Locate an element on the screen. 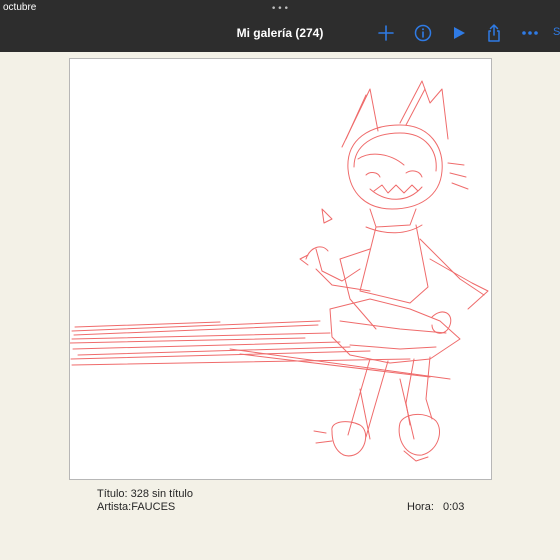  gallery-title: Mi galería (274) is located at coordinates (280, 33).